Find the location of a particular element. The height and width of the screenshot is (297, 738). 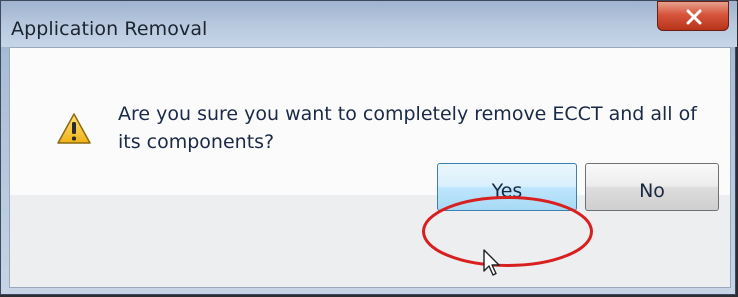

yes-button-label: Yes is located at coordinates (507, 191).